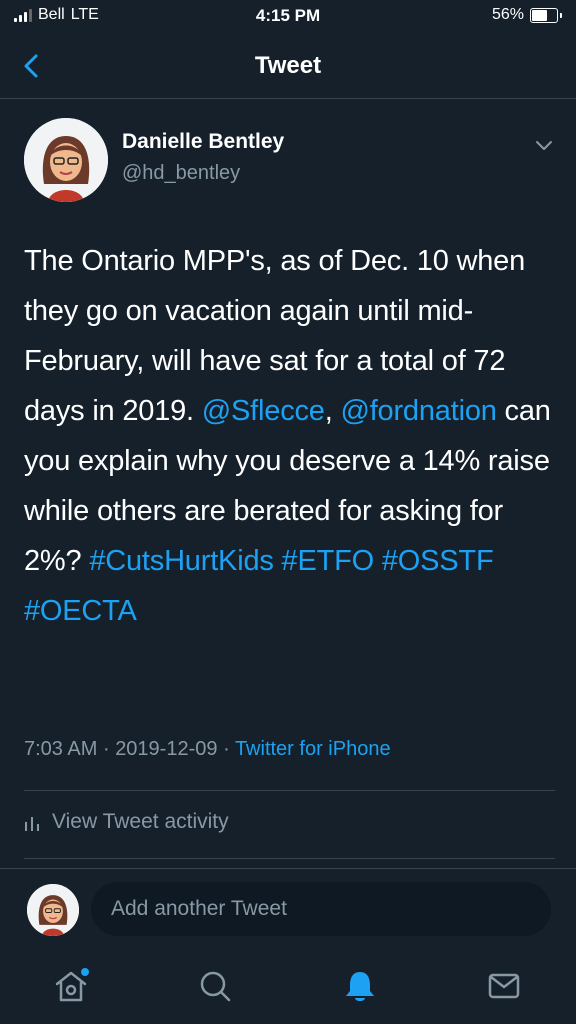  What do you see at coordinates (328, 561) in the screenshot?
I see `hashtag-link: #ETFO` at bounding box center [328, 561].